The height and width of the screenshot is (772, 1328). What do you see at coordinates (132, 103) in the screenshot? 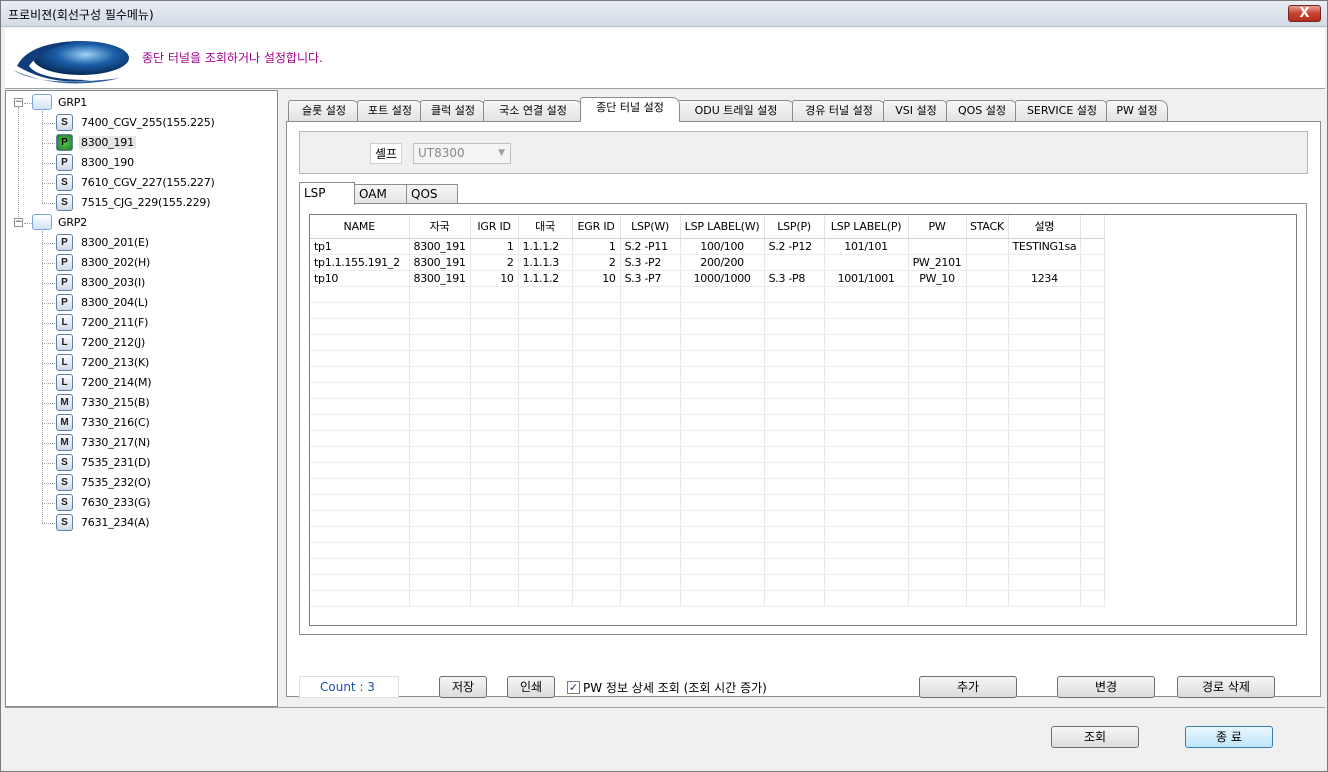
I see `tree-group-grp1: GRP1` at bounding box center [132, 103].